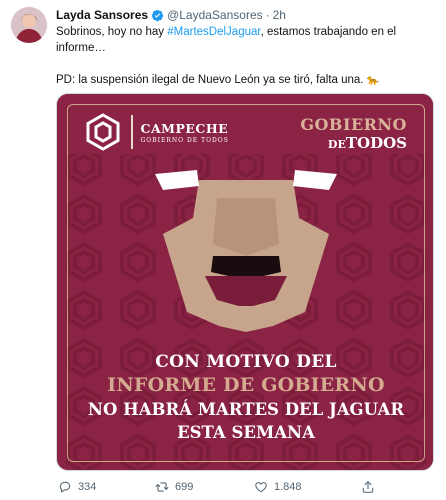 The height and width of the screenshot is (500, 446). Describe the element at coordinates (288, 487) in the screenshot. I see `like-count: 1.848` at that location.